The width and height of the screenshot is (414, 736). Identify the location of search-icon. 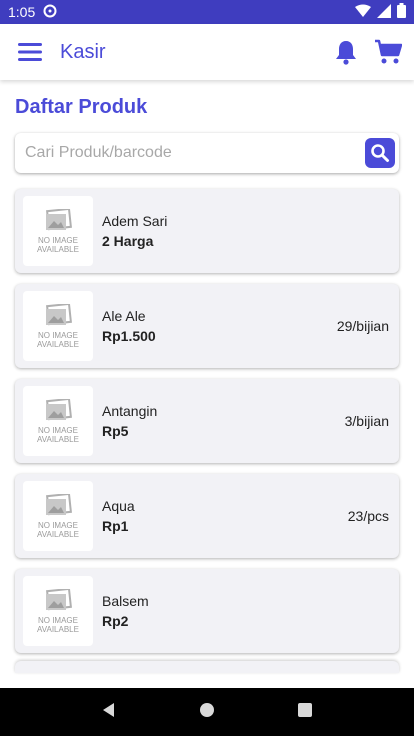
(380, 153).